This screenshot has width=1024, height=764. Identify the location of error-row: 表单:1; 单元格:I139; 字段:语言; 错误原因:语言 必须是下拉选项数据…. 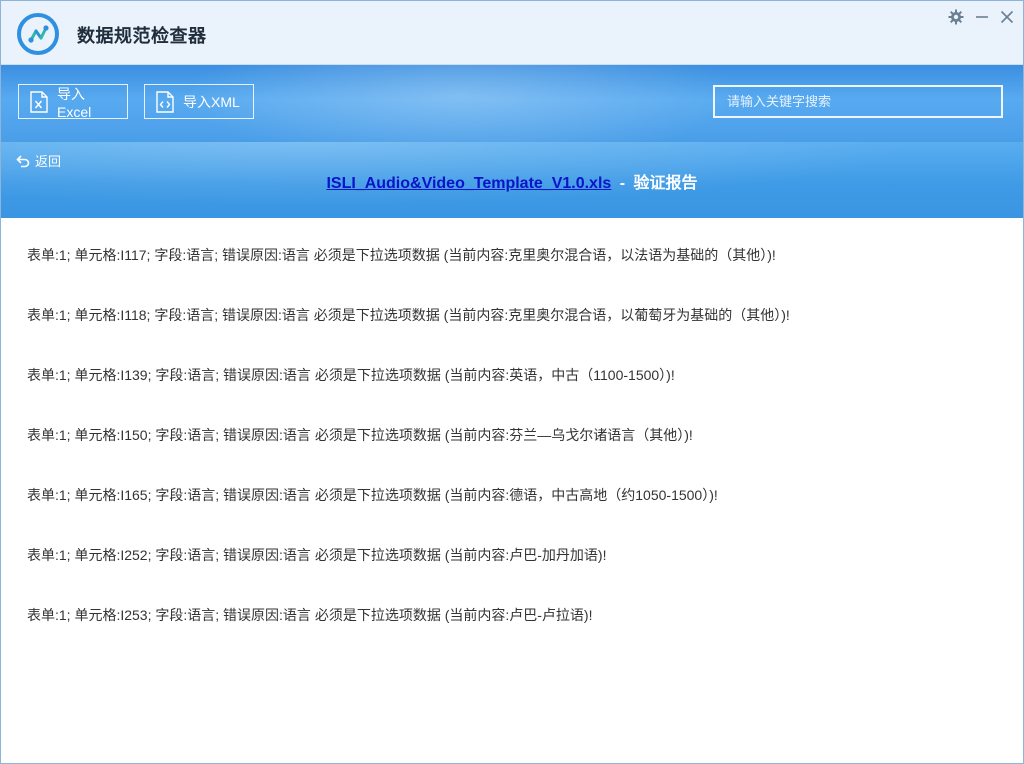
(351, 375).